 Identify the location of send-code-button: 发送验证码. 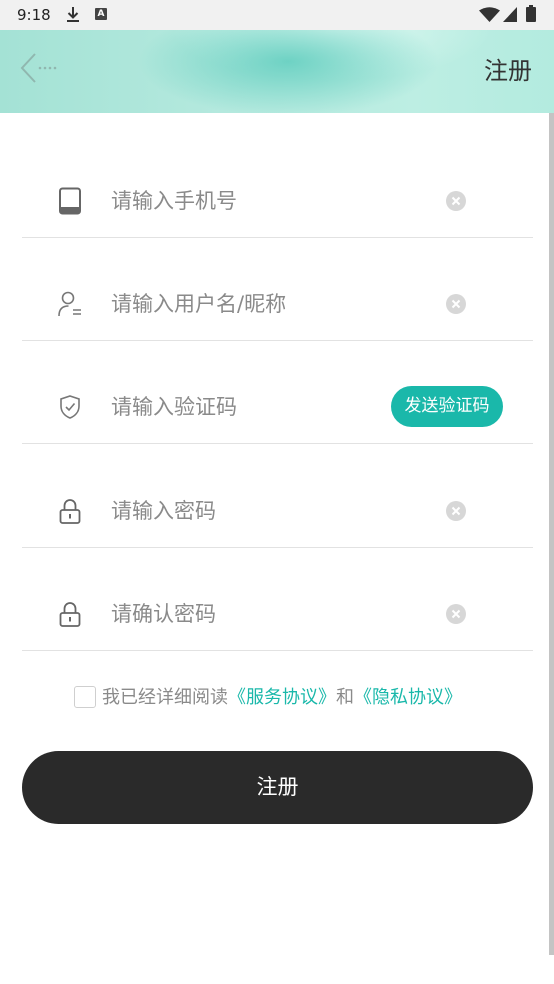
(447, 406).